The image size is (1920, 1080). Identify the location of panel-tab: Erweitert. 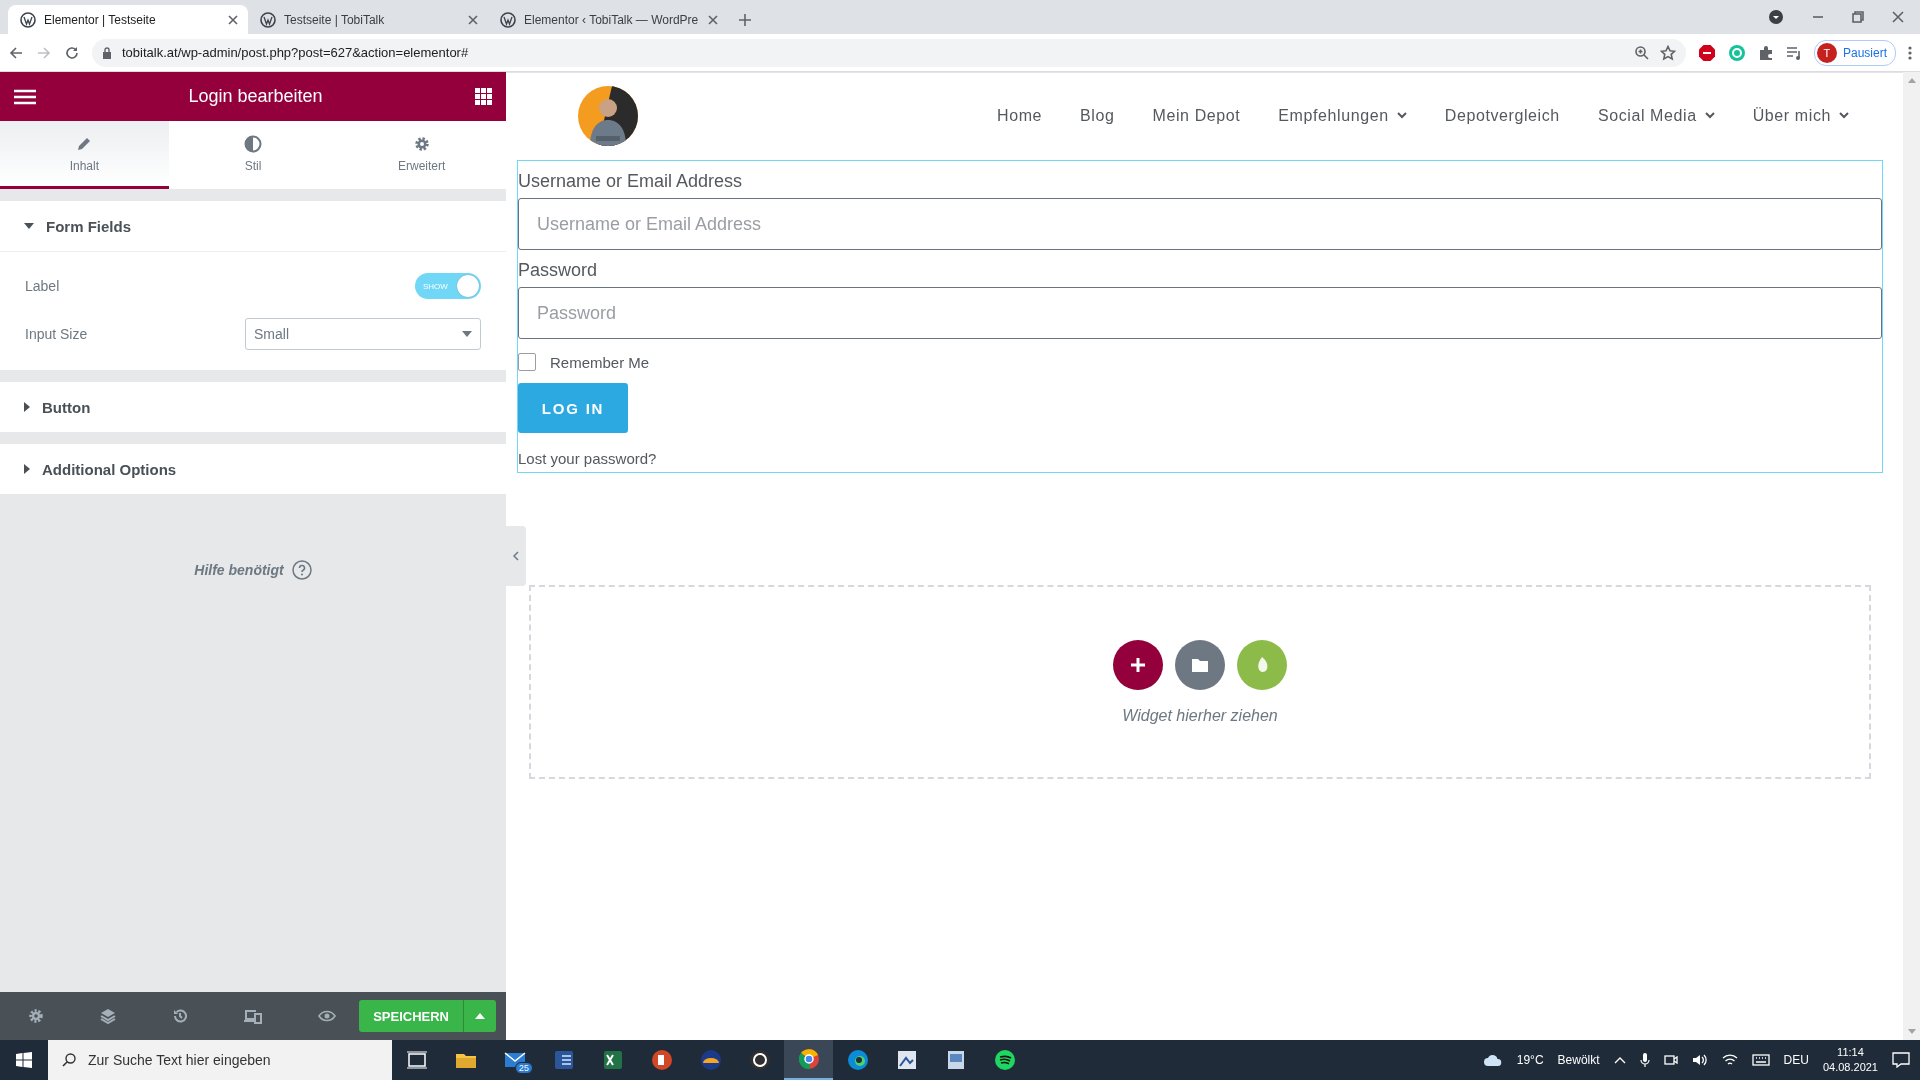
(421, 155).